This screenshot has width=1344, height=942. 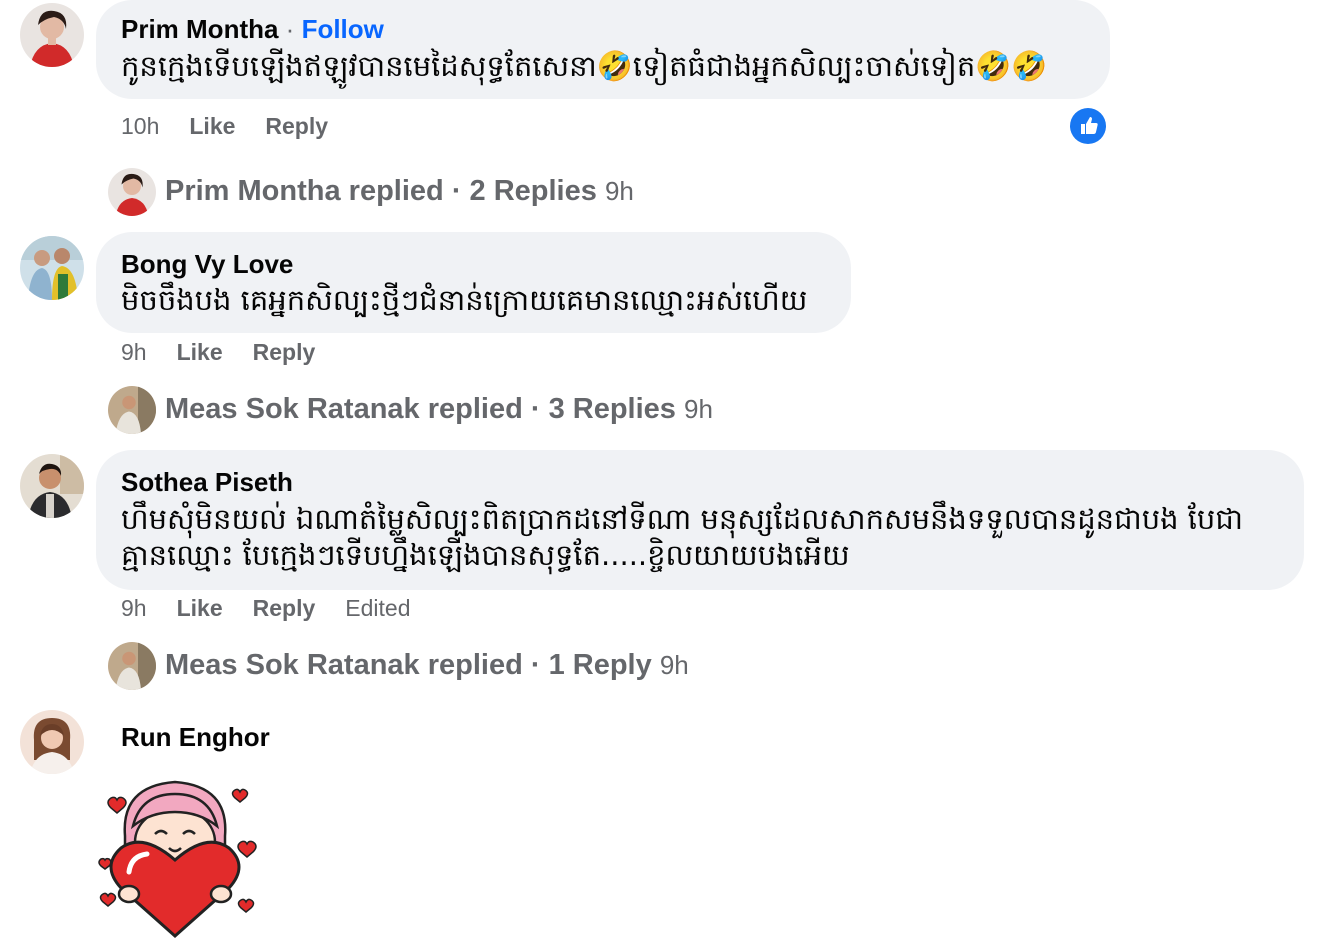 I want to click on comment-author: Run Enghor, so click(x=195, y=737).